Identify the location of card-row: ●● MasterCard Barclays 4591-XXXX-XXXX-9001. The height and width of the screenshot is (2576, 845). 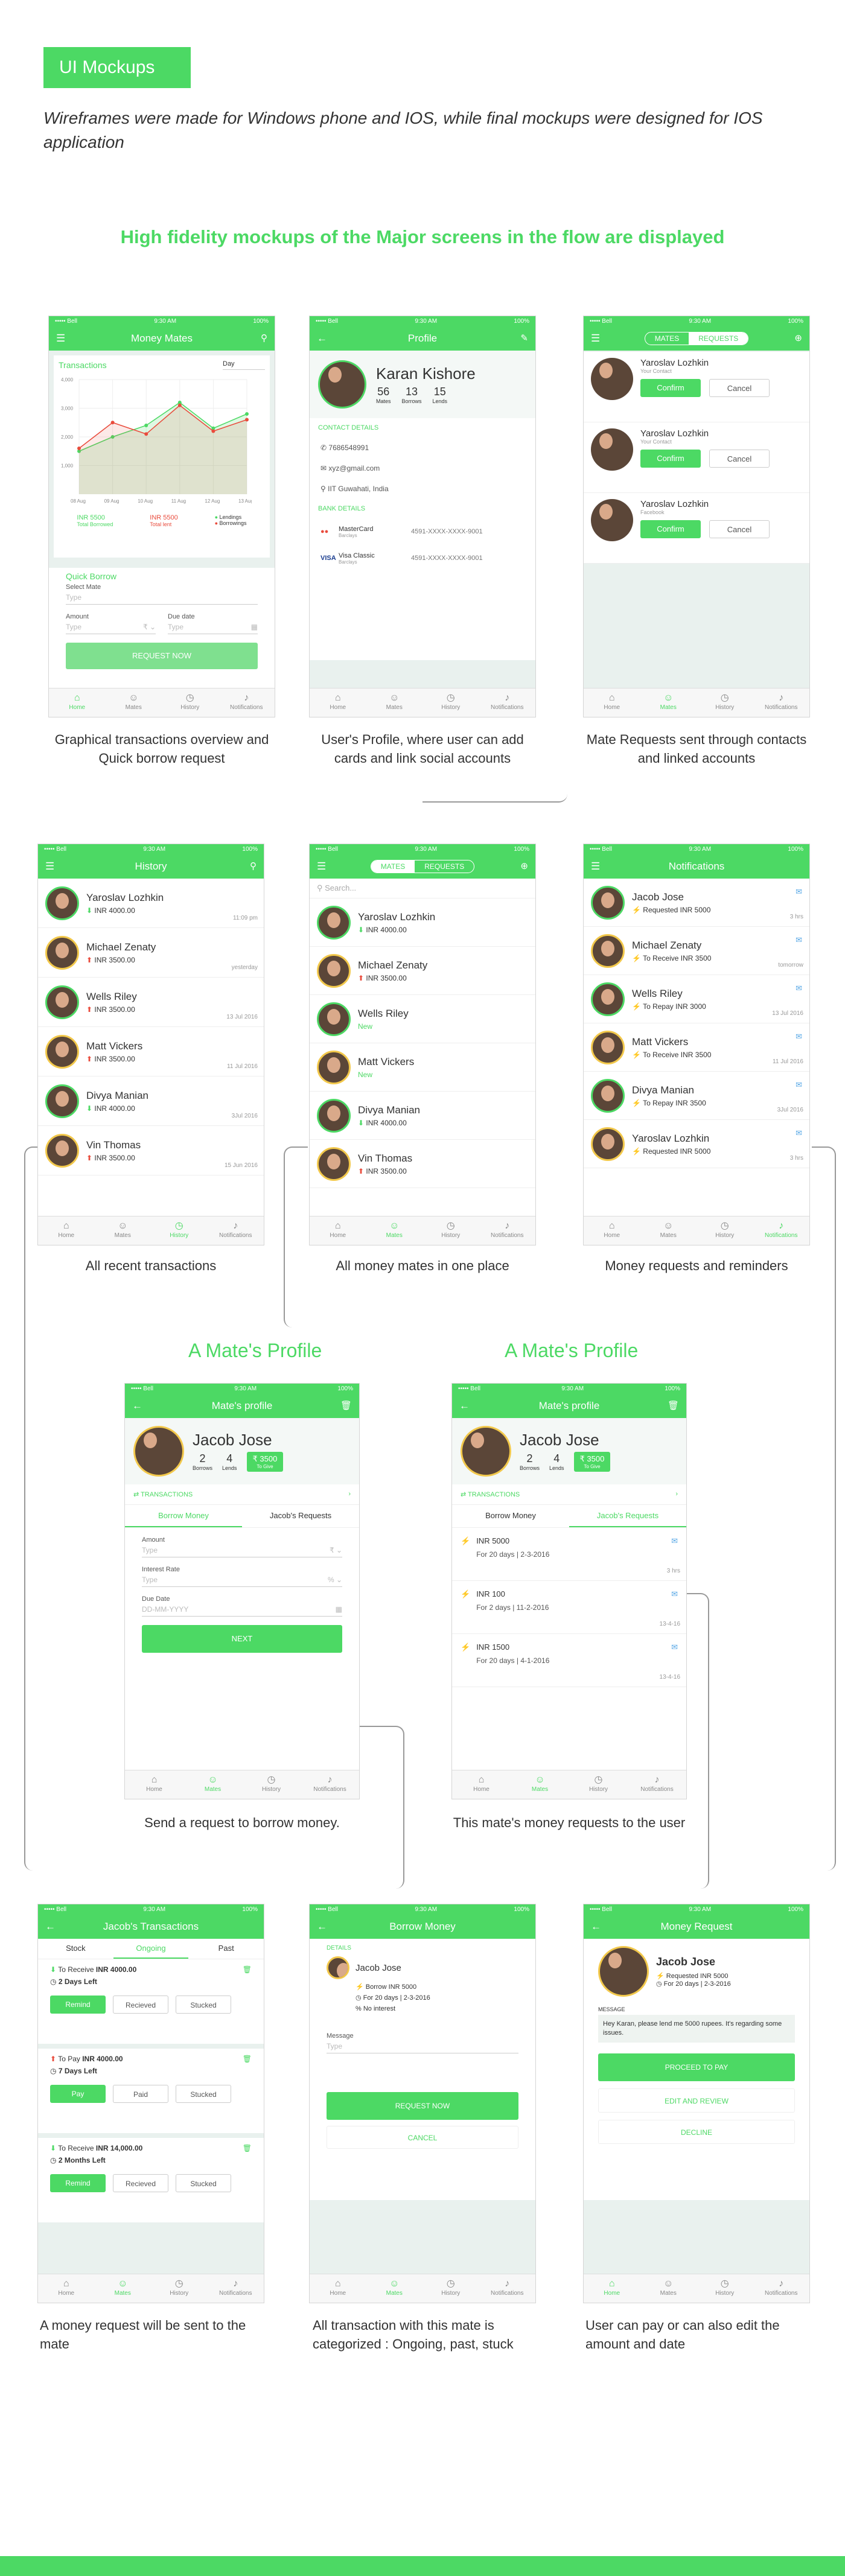
(422, 531).